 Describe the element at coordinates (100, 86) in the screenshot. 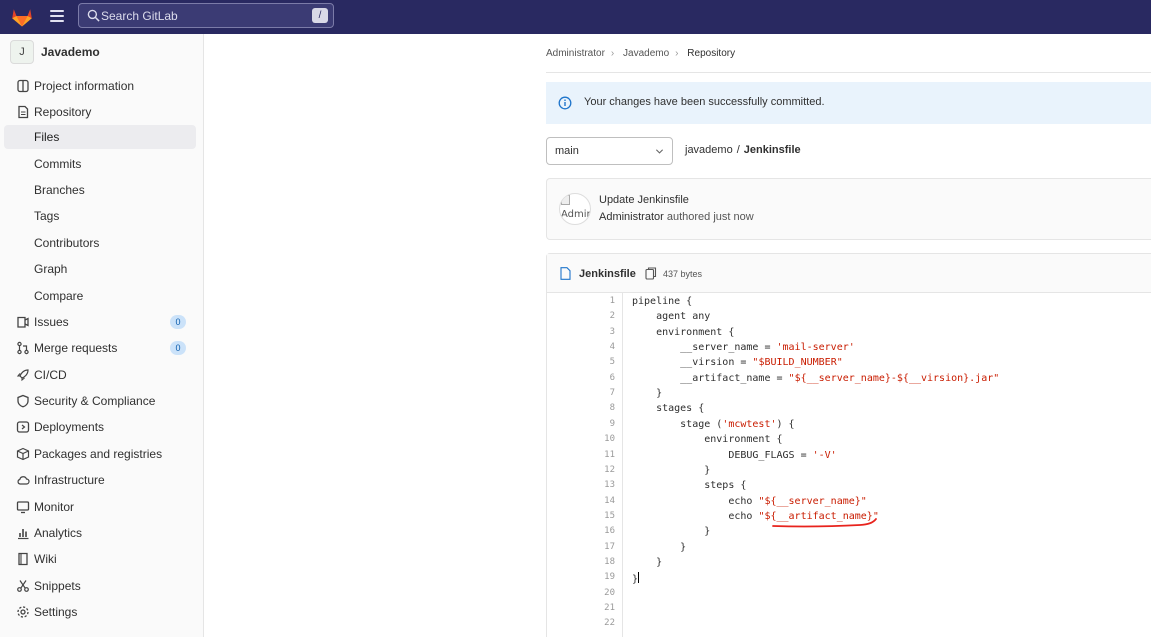

I see `sidebar-item-project-information: Project information` at that location.